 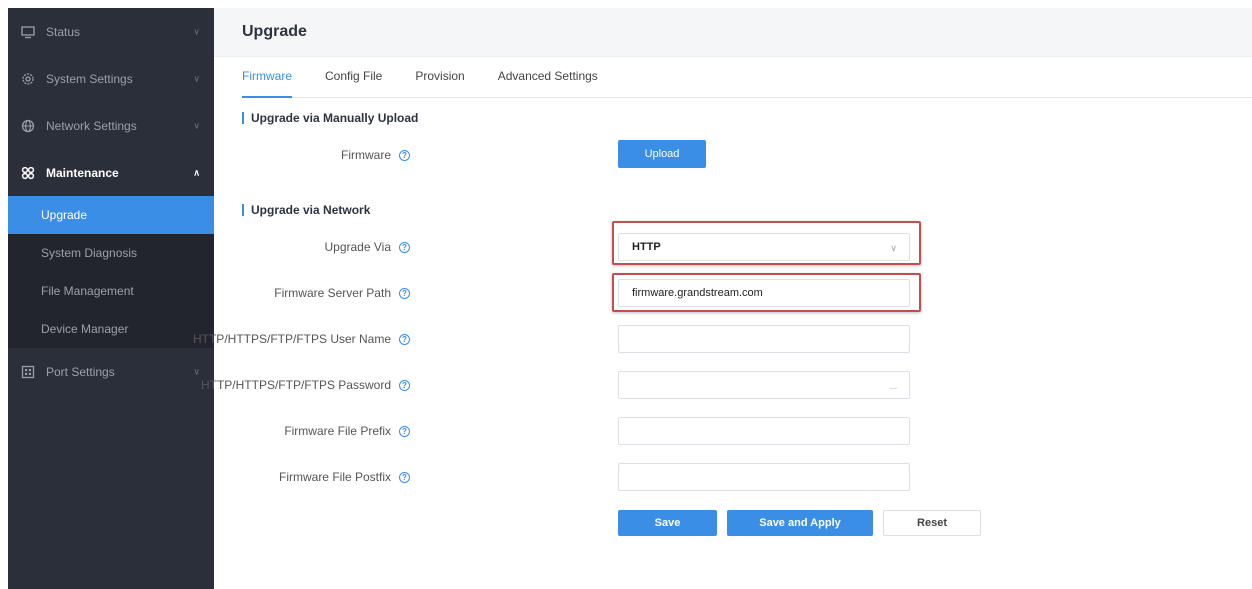 I want to click on upgrade-via-label-text: Upgrade Via, so click(x=358, y=247).